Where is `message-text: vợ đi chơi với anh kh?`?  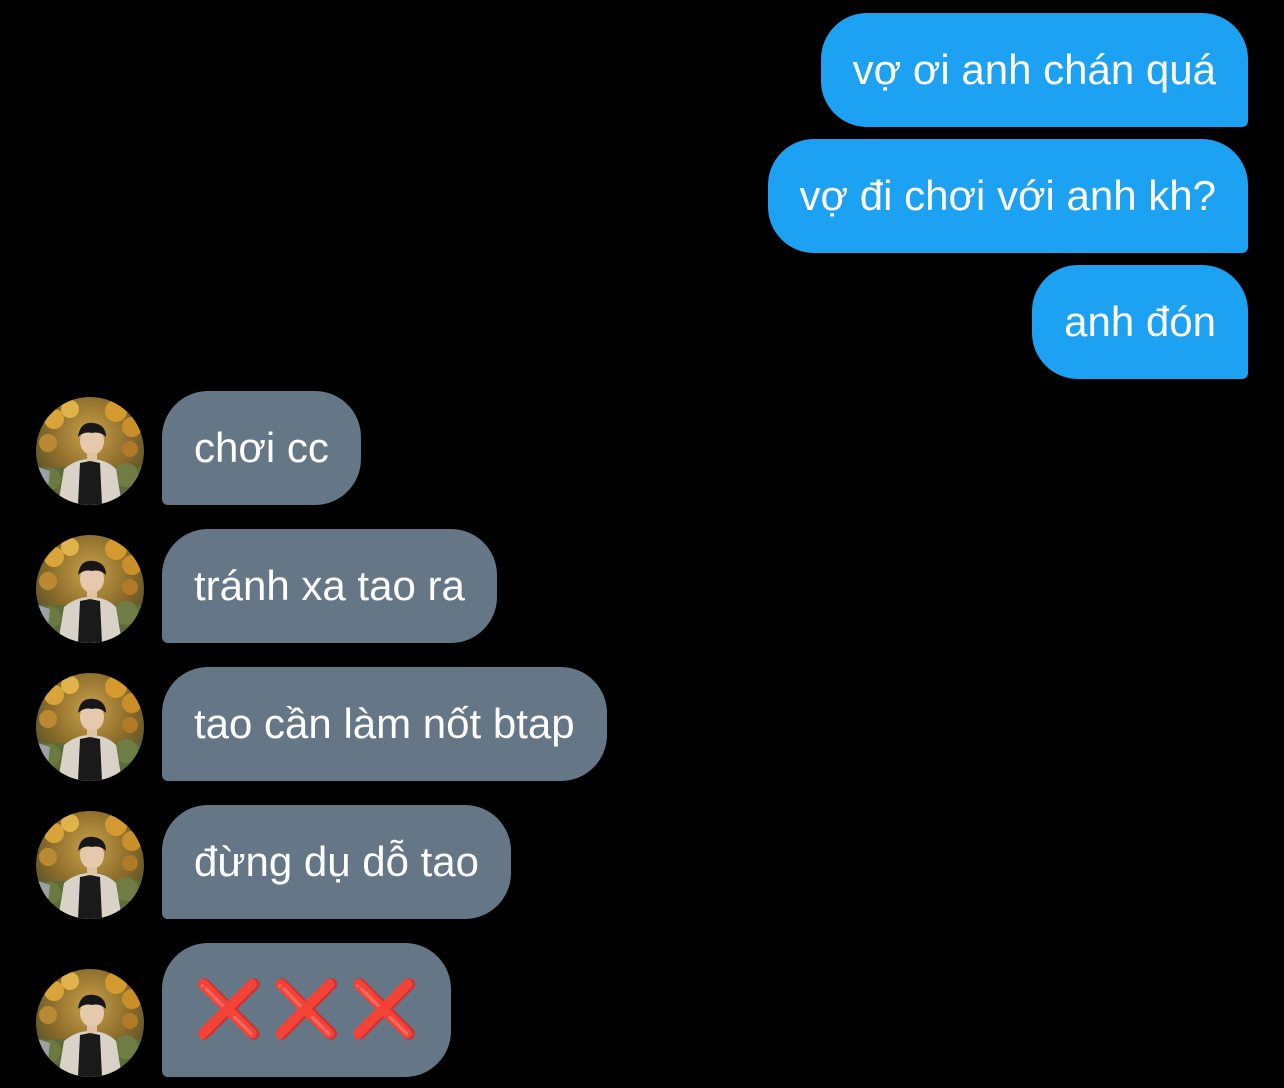 message-text: vợ đi chơi với anh kh? is located at coordinates (1007, 195).